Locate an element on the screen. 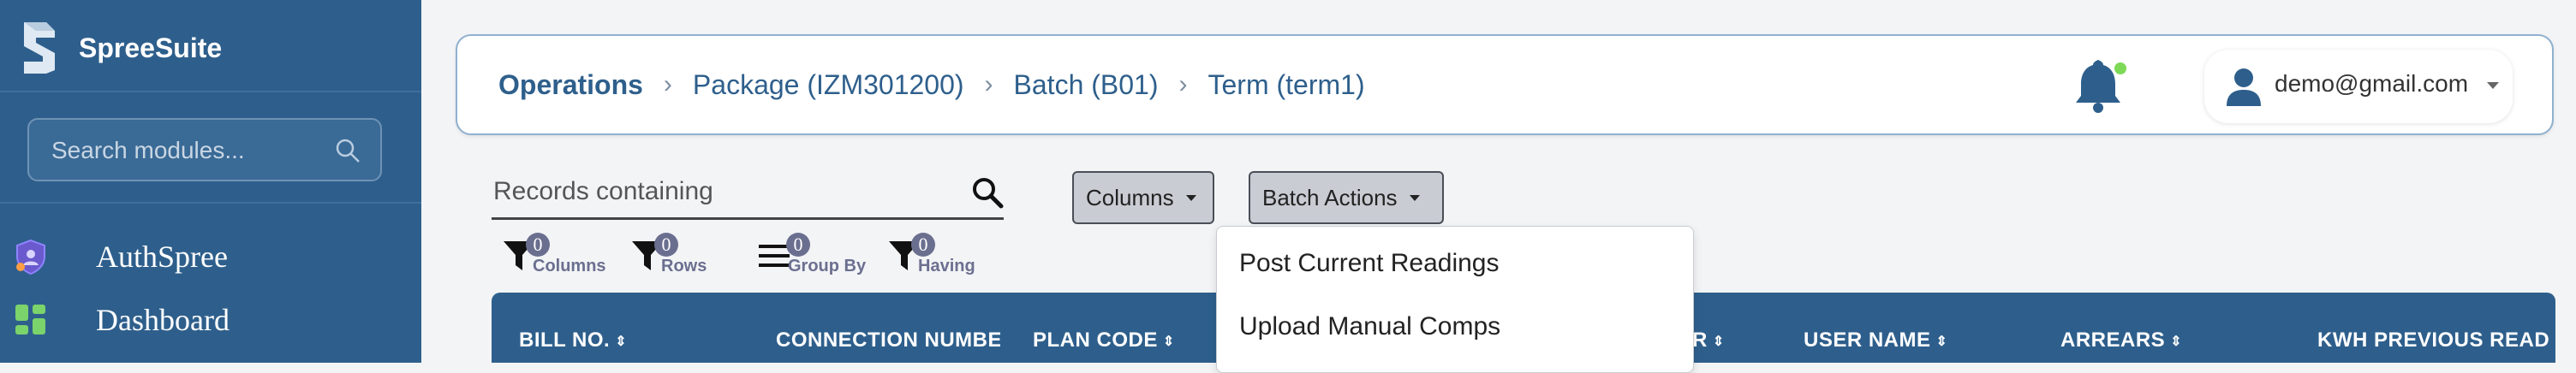 This screenshot has width=2576, height=373. module-search is located at coordinates (204, 149).